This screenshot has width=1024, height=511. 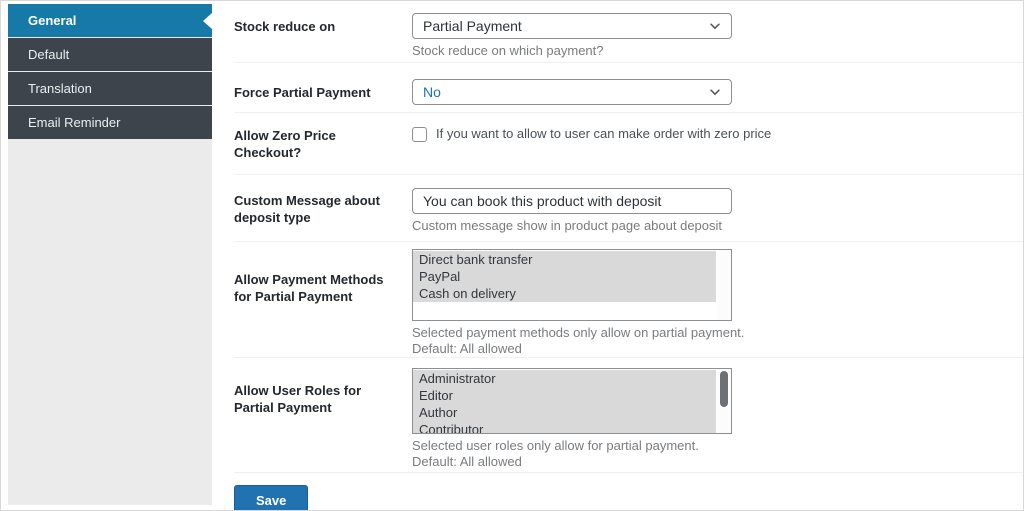 What do you see at coordinates (564, 378) in the screenshot?
I see `option-administrator: Administrator` at bounding box center [564, 378].